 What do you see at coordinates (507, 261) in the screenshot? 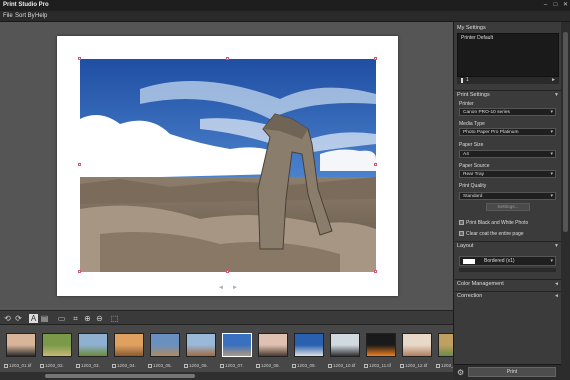
I see `layout-select: Bordered (x1) ▾` at bounding box center [507, 261].